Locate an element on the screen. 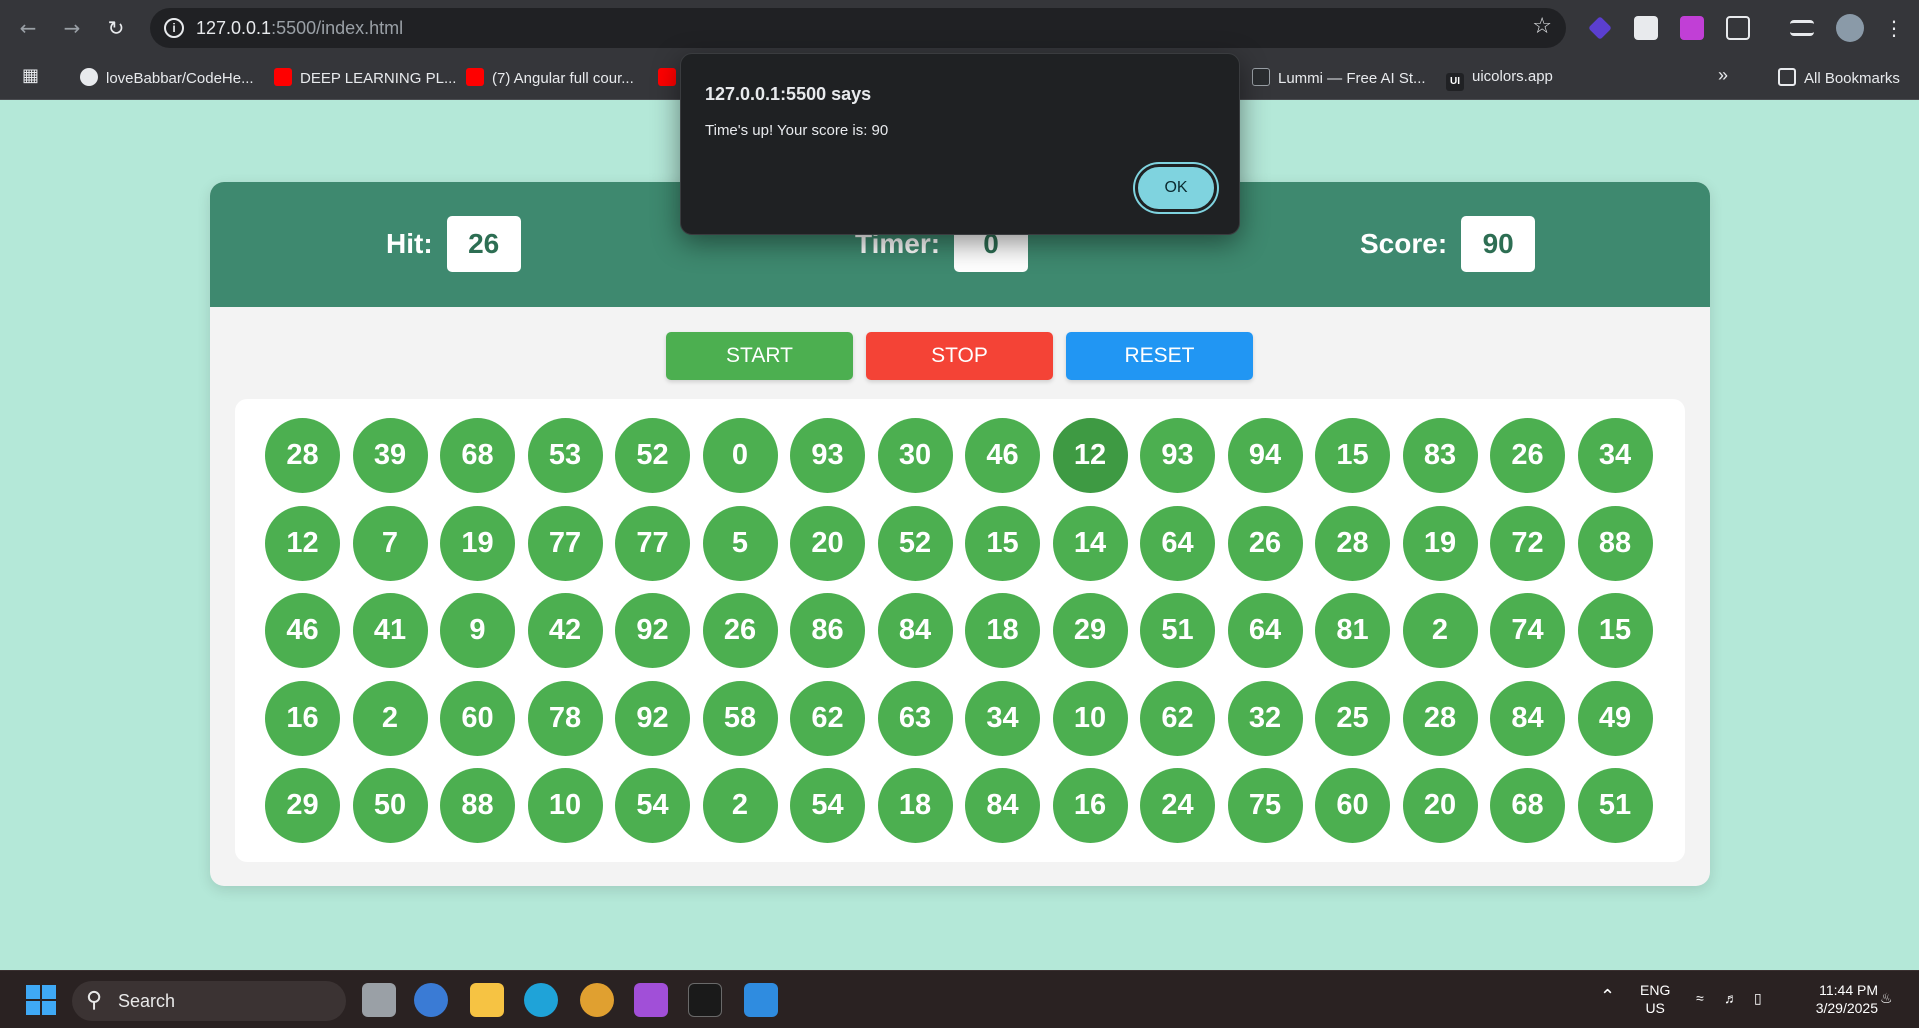  number-bubble: 92 is located at coordinates (652, 718).